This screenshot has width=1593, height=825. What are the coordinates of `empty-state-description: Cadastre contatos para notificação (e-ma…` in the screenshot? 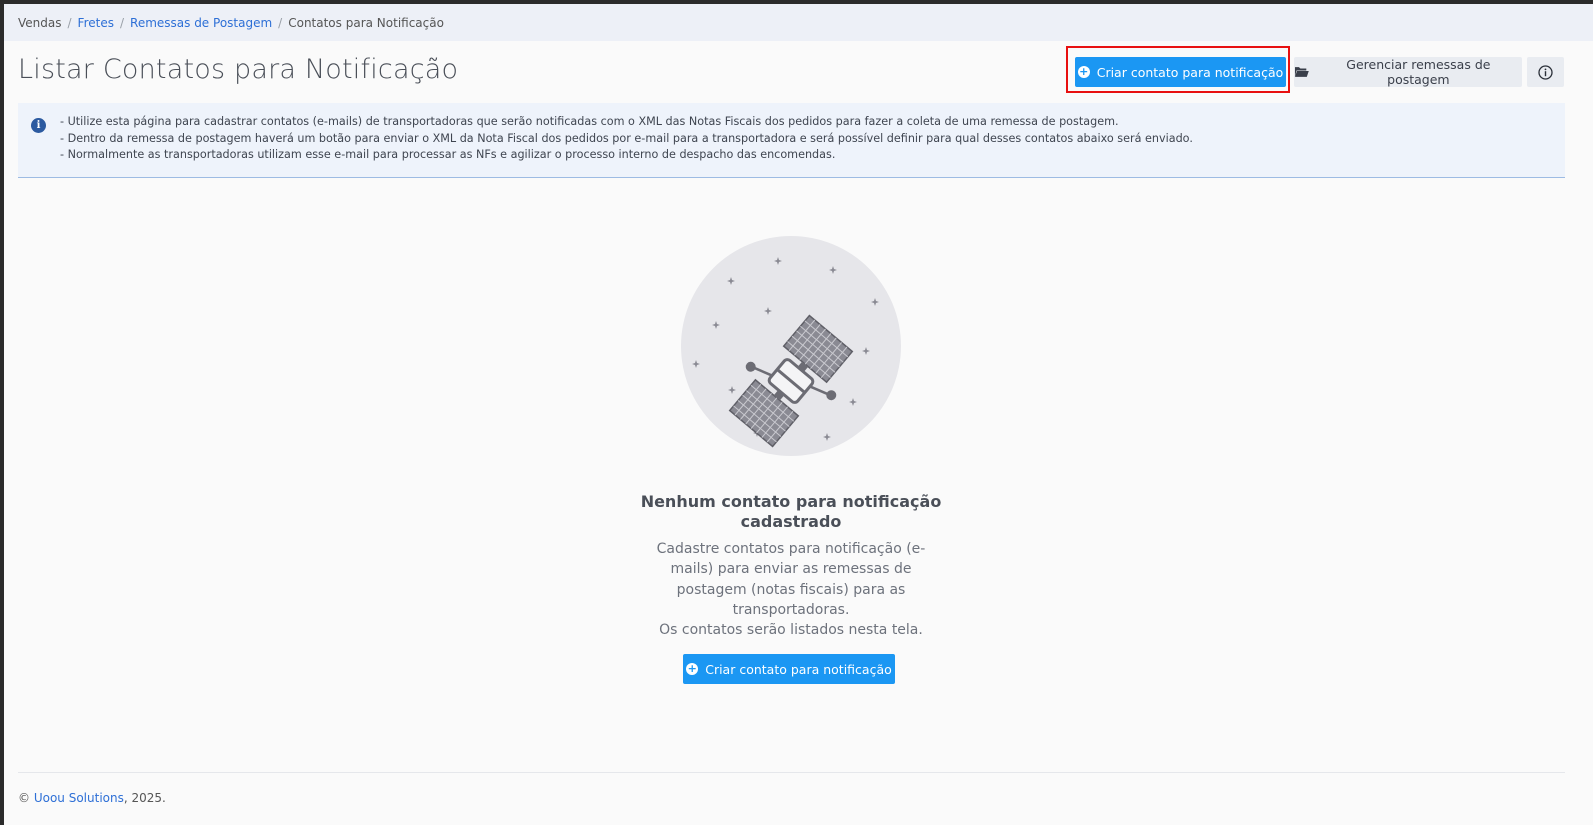 It's located at (791, 589).